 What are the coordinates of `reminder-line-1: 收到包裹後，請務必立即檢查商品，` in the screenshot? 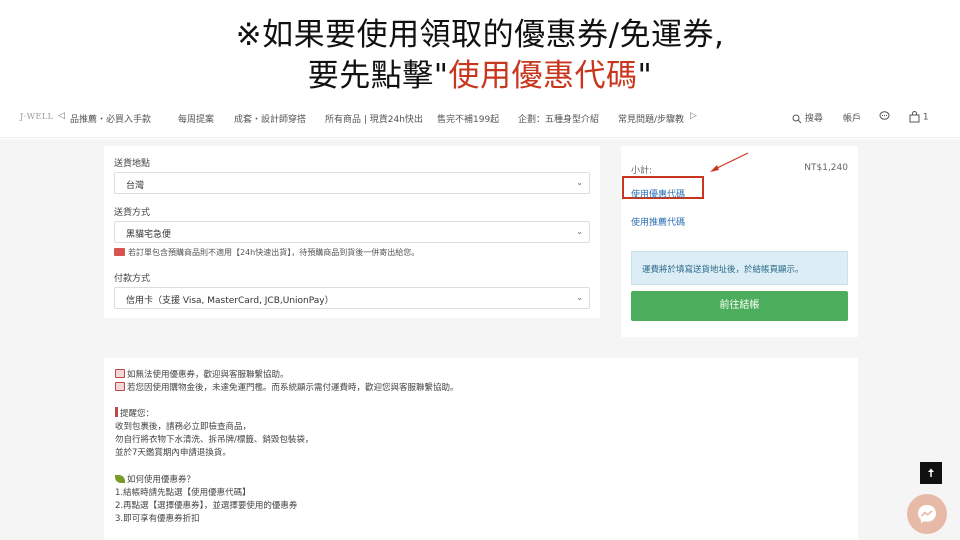 It's located at (183, 427).